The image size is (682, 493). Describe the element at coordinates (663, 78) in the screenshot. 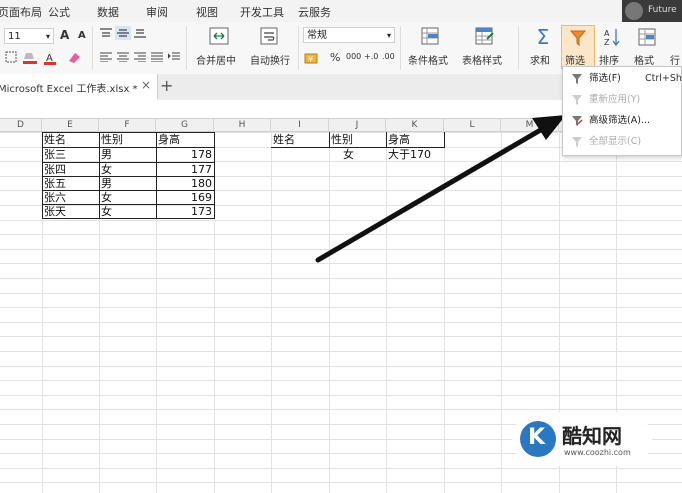

I see `menu-item-filter-shortcut: Ctrl+Shi` at that location.